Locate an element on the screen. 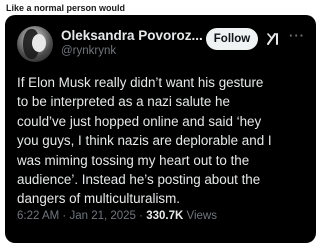 This screenshot has height=248, width=320. meme-caption: Like a normal person would is located at coordinates (66, 8).